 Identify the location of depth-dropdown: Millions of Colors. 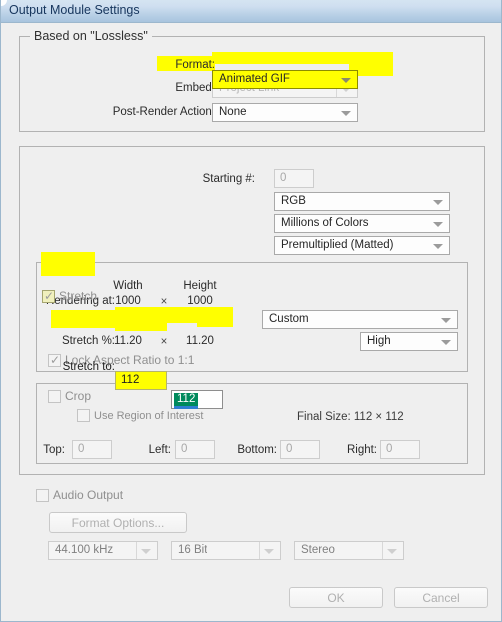
(362, 223).